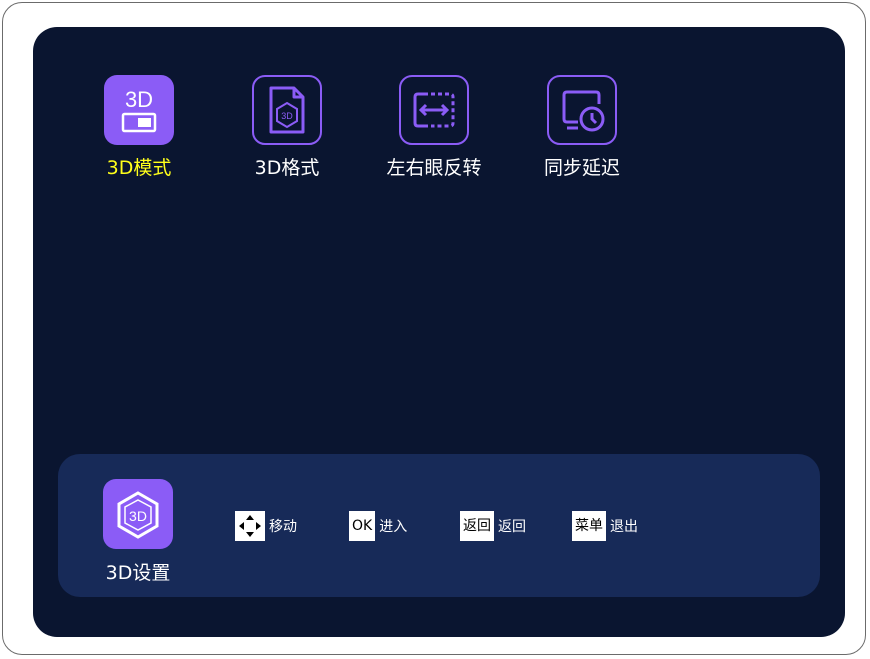 This screenshot has width=870, height=659. Describe the element at coordinates (624, 527) in the screenshot. I see `hint-exit-text: 退出` at that location.